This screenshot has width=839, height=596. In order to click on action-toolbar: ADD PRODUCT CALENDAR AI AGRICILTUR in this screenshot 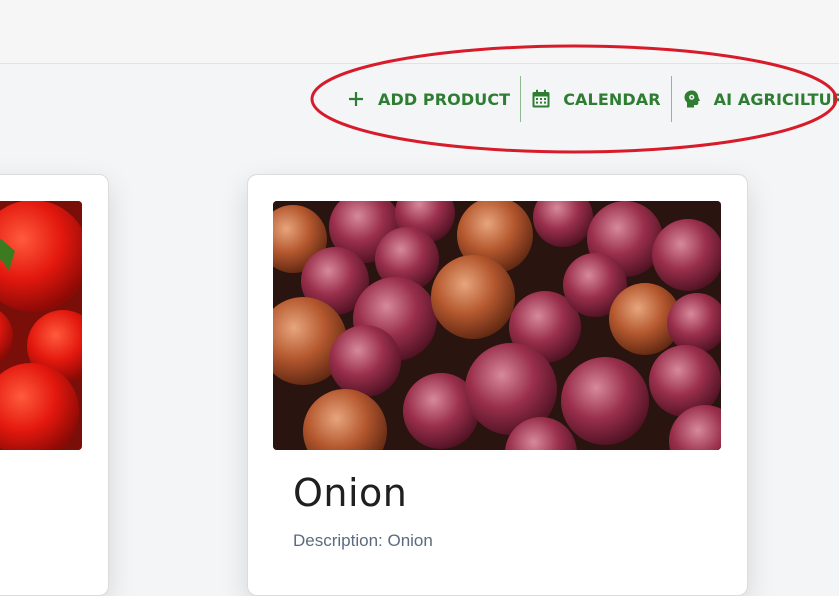, I will do `click(587, 99)`.